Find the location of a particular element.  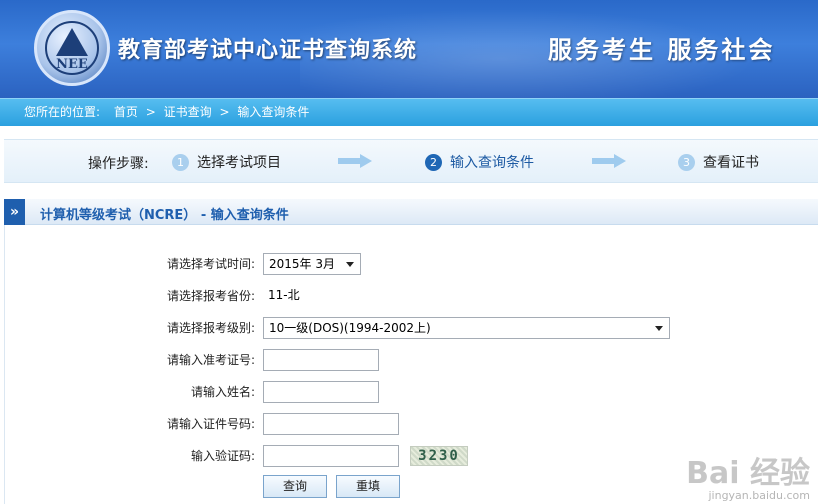

step-label: 输入查询条件 is located at coordinates (492, 163).